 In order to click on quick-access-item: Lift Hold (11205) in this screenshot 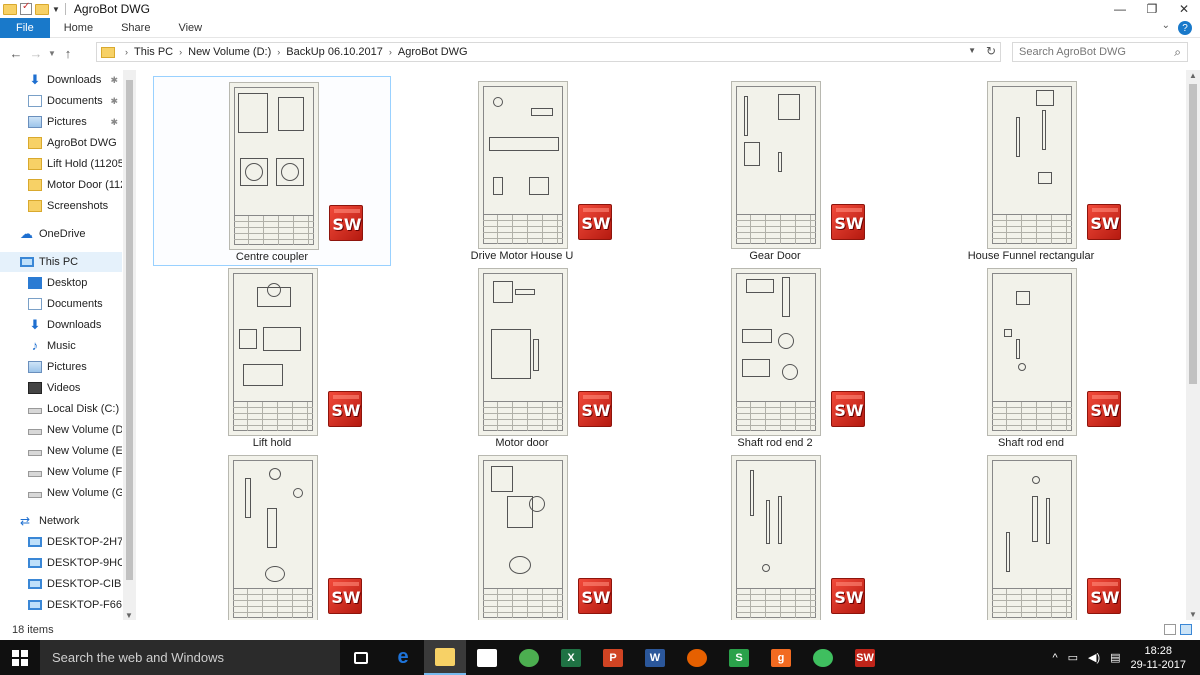, I will do `click(61, 164)`.